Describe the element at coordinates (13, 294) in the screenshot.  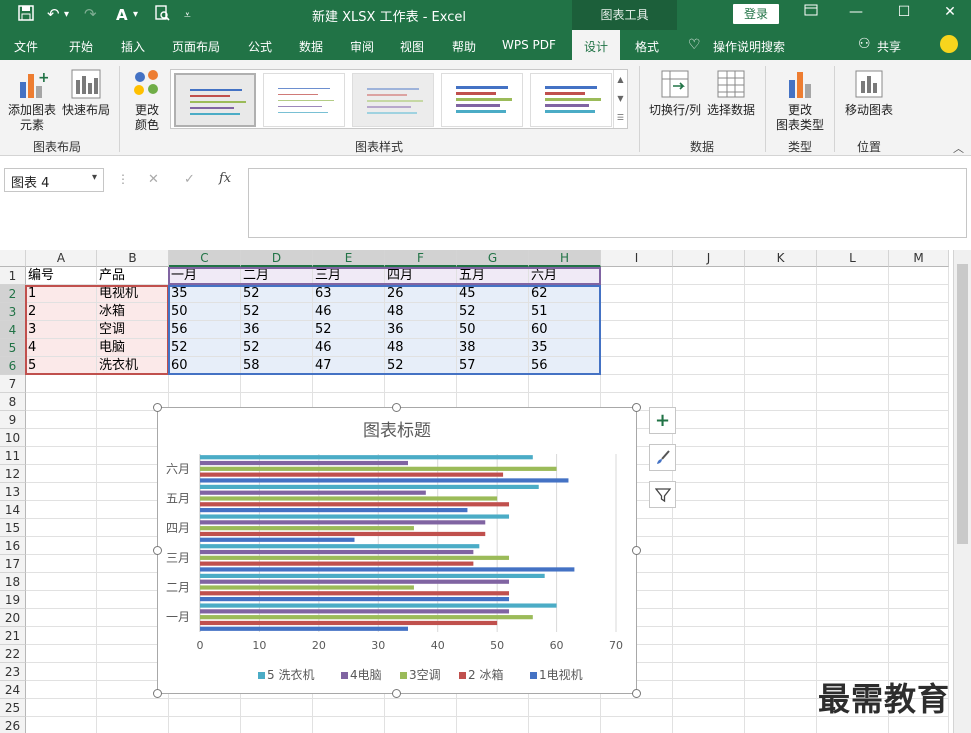
I see `row-header-2: 2` at that location.